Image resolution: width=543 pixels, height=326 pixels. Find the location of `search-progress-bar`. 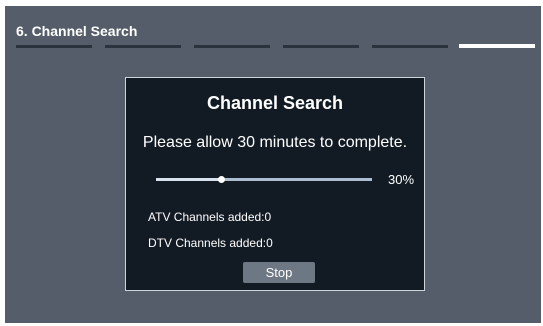

search-progress-bar is located at coordinates (264, 179).